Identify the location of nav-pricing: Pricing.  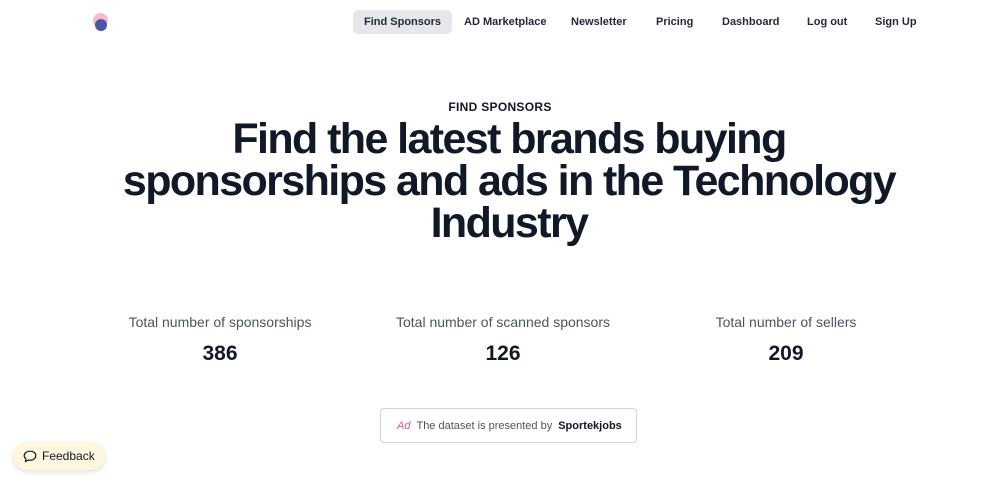
(674, 22).